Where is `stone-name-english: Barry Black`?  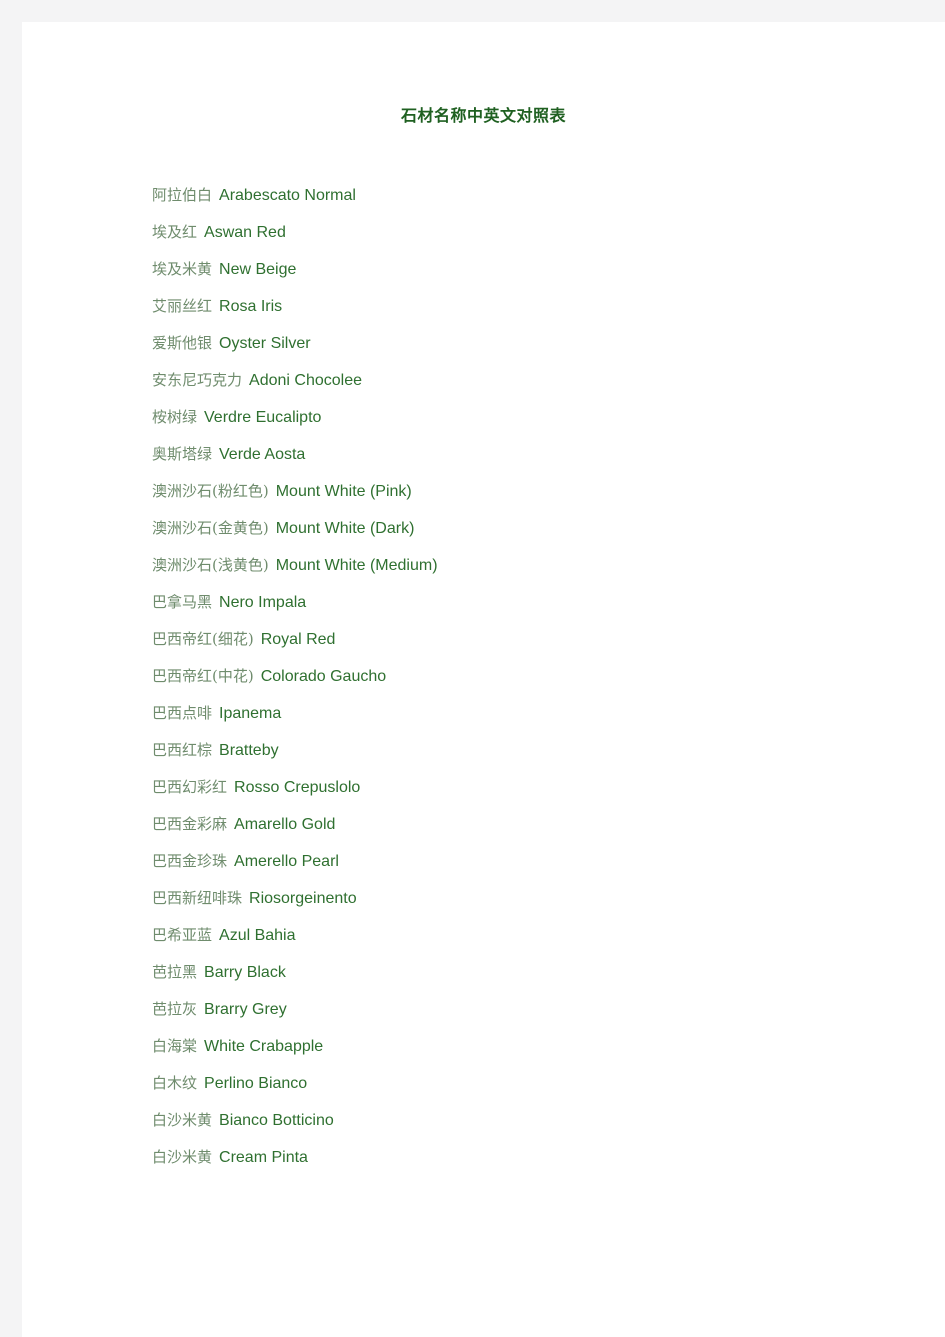 stone-name-english: Barry Black is located at coordinates (245, 972).